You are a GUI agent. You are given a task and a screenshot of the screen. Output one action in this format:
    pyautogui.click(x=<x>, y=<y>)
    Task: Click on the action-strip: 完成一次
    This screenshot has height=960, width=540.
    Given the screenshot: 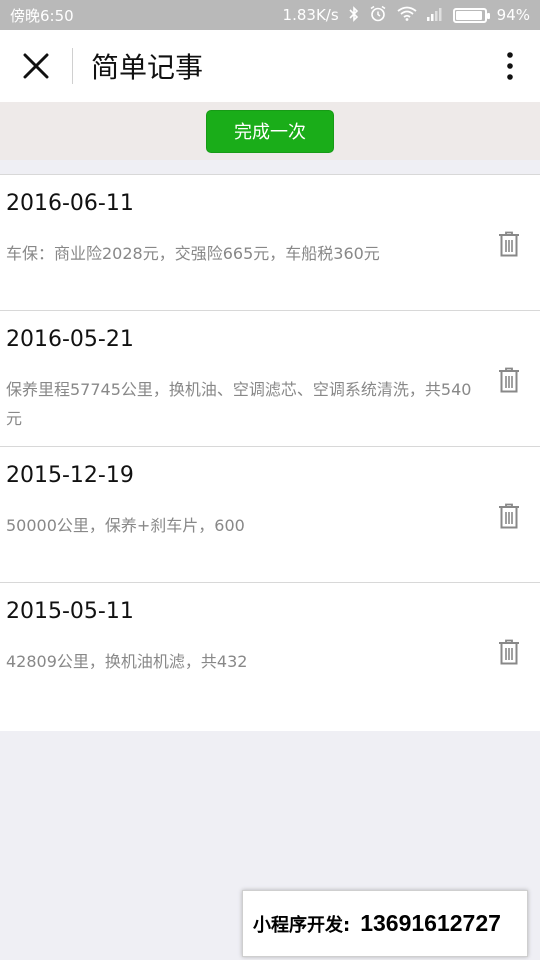 What is the action you would take?
    pyautogui.click(x=270, y=131)
    